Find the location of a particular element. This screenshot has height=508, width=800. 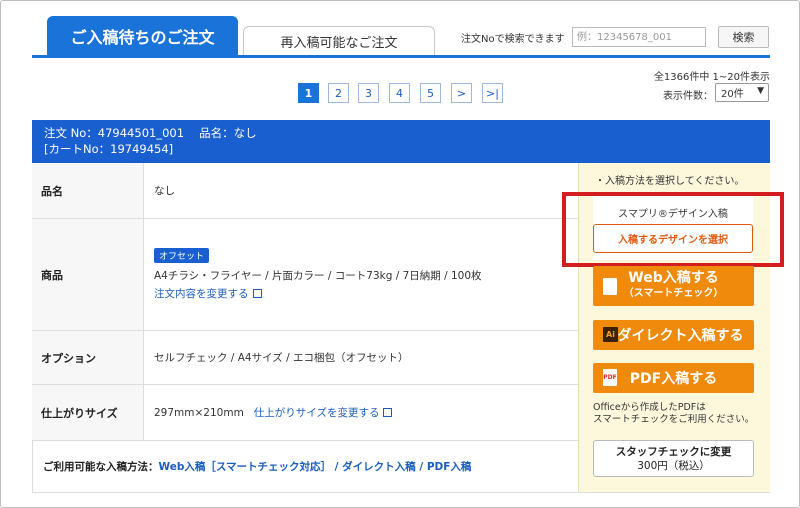

tab-pending-orders: ご入稿待ちのご注文 is located at coordinates (142, 36).